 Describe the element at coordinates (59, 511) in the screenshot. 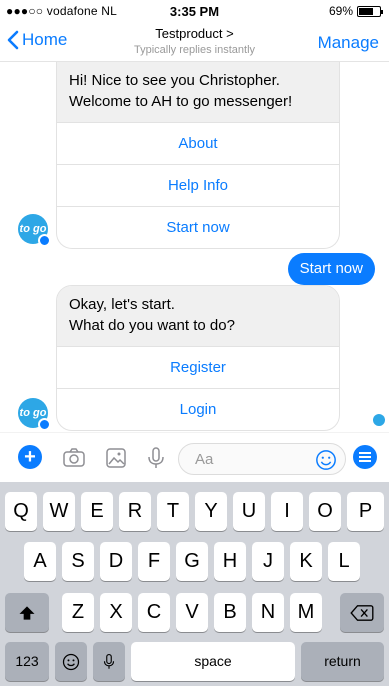

I see `key-w: W` at that location.